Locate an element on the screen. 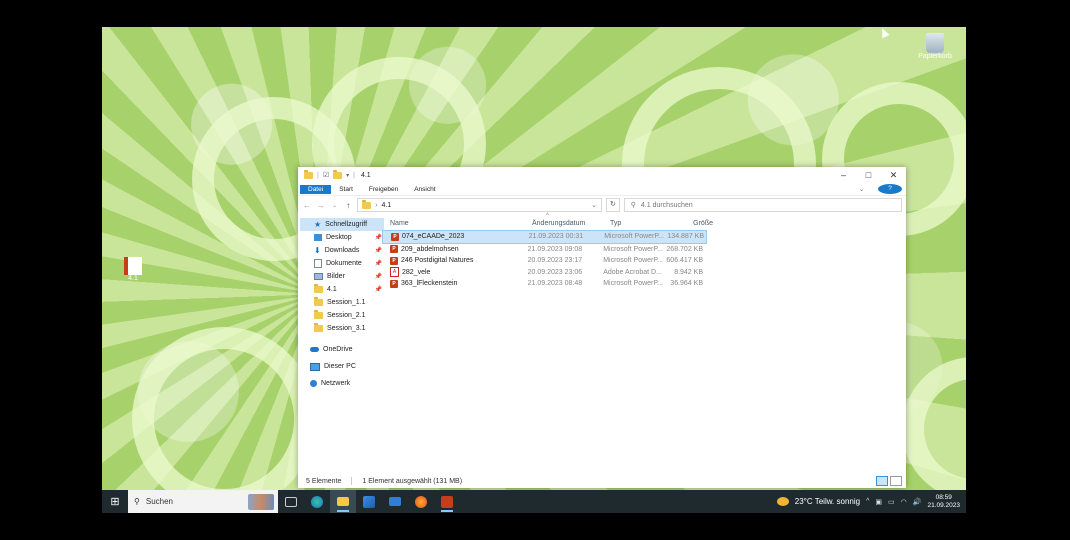 The height and width of the screenshot is (540, 1070). file-date: 21.09.2023 00:31 is located at coordinates (556, 237).